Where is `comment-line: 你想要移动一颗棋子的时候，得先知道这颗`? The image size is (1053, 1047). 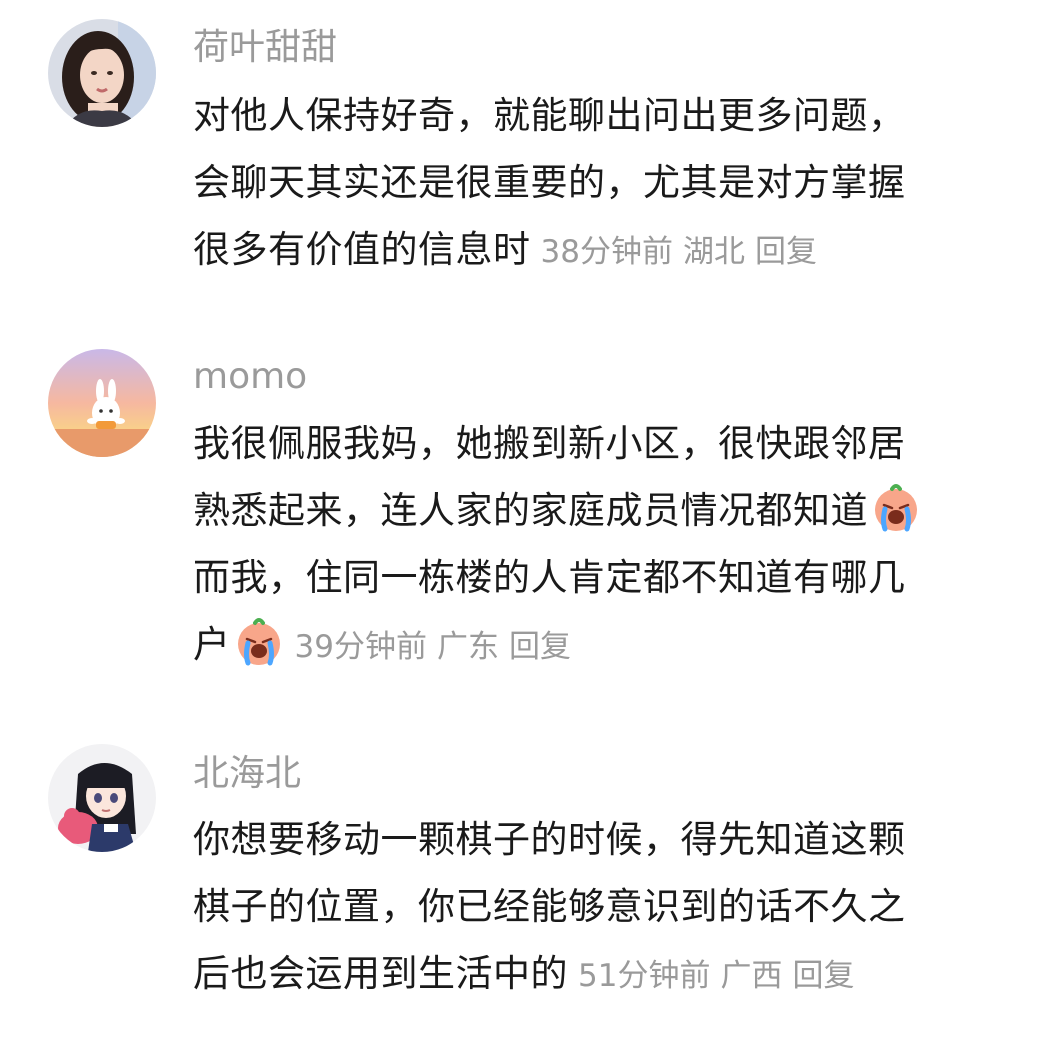 comment-line: 你想要移动一颗棋子的时候，得先知道这颗 is located at coordinates (549, 839).